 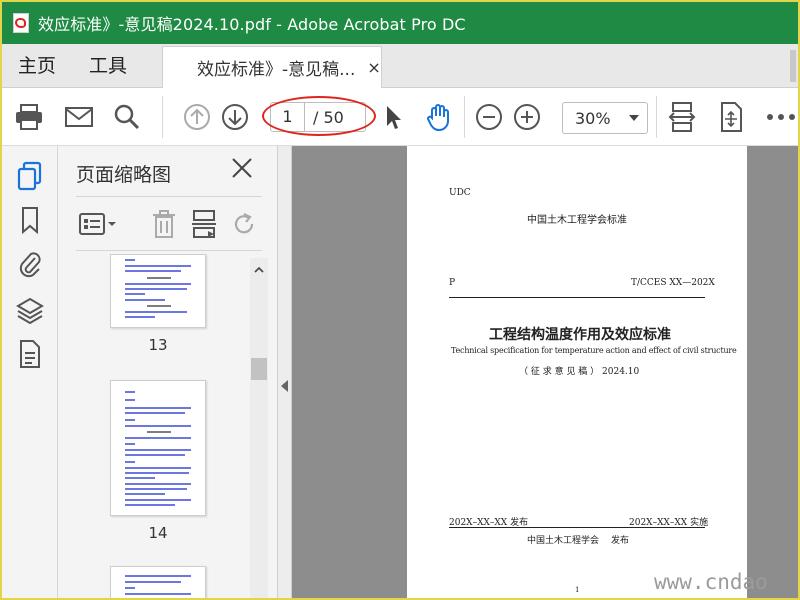 What do you see at coordinates (21, 23) in the screenshot?
I see `acrobat-app-icon` at bounding box center [21, 23].